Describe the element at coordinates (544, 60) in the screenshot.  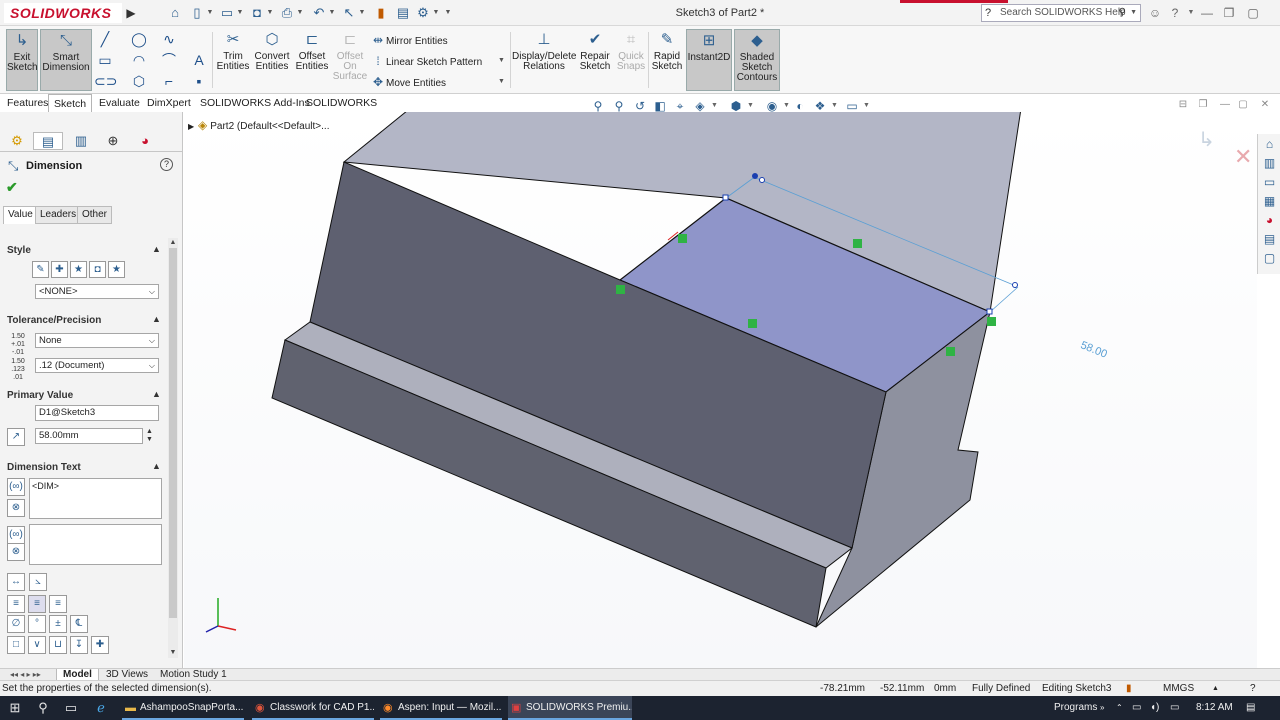
I see `display-delete-relations-button: ⊥ Display/Delete Relations` at that location.